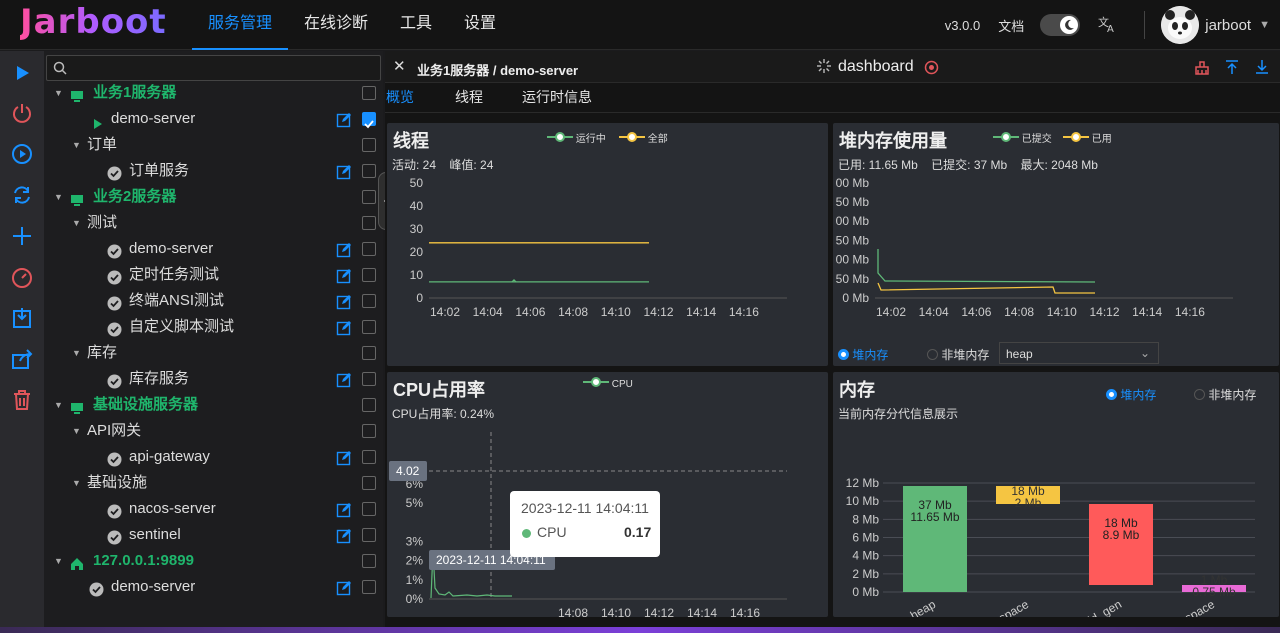 The height and width of the screenshot is (633, 1280). What do you see at coordinates (213, 431) in the screenshot?
I see `tree-folder: ▼ API网关` at bounding box center [213, 431].